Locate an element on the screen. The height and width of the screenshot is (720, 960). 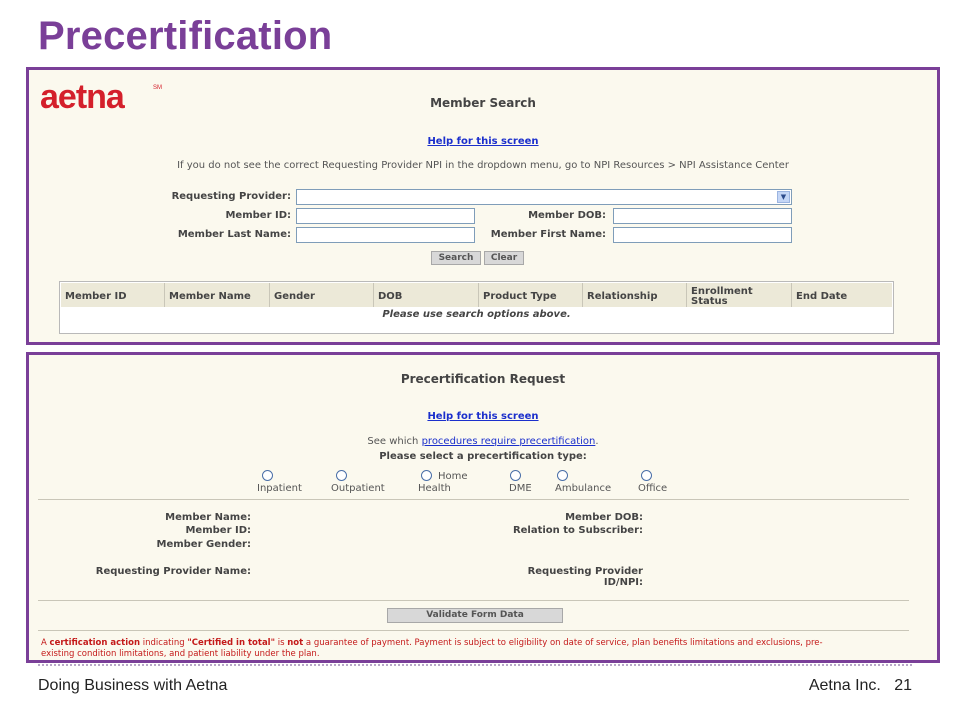
col-end-date: End Date is located at coordinates (842, 295).